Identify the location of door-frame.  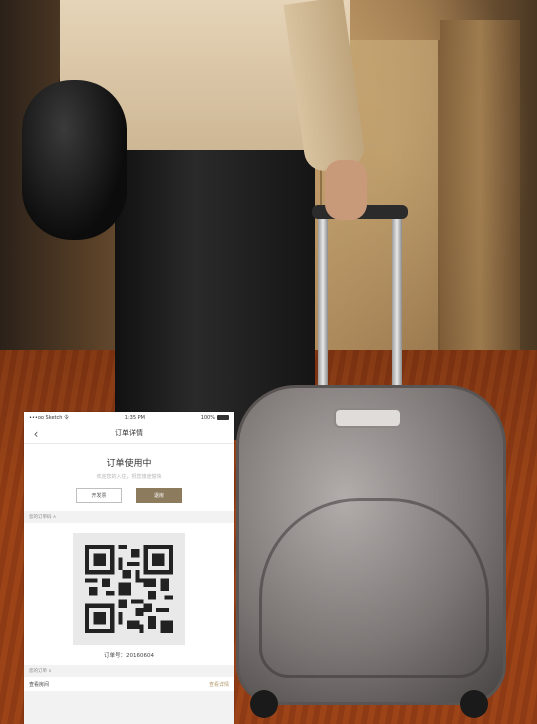
(480, 200).